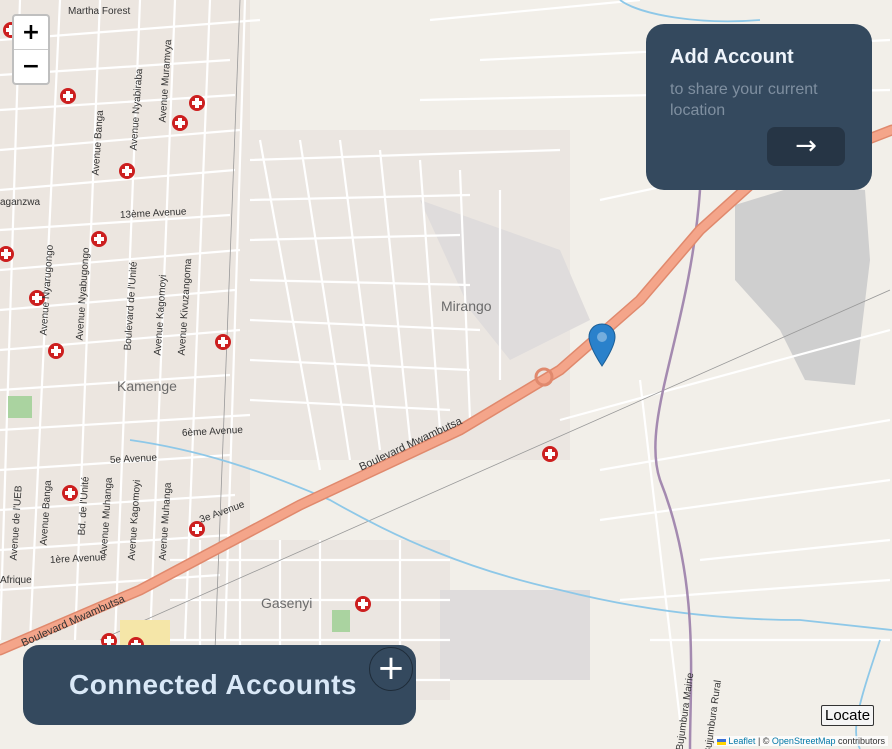 The width and height of the screenshot is (892, 749). I want to click on leaflet-link: Leaflet, so click(741, 741).